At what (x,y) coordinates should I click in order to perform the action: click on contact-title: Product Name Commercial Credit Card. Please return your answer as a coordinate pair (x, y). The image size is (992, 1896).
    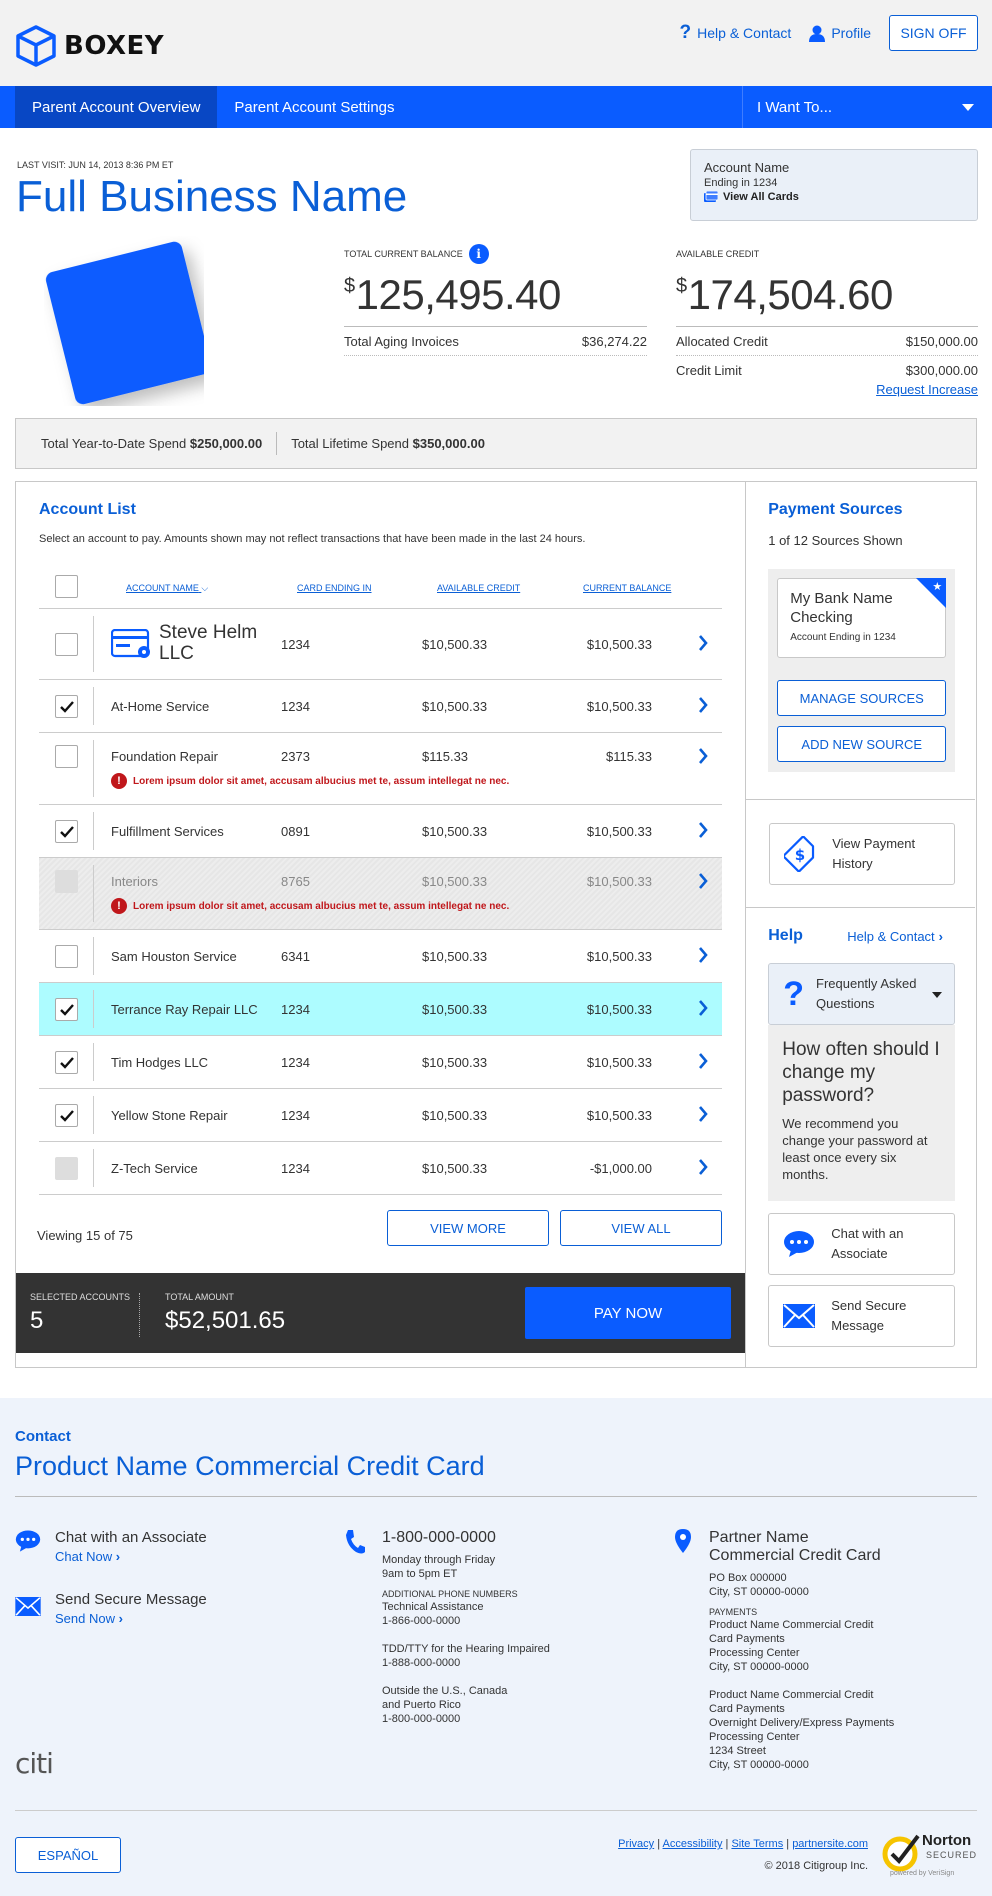
    Looking at the image, I should click on (250, 1466).